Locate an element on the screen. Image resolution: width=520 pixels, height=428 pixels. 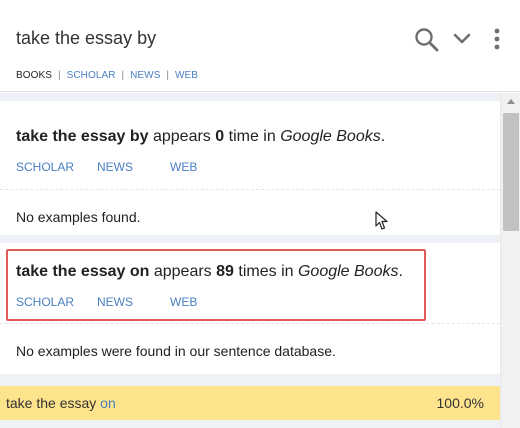
tab-books: BOOKS is located at coordinates (34, 75).